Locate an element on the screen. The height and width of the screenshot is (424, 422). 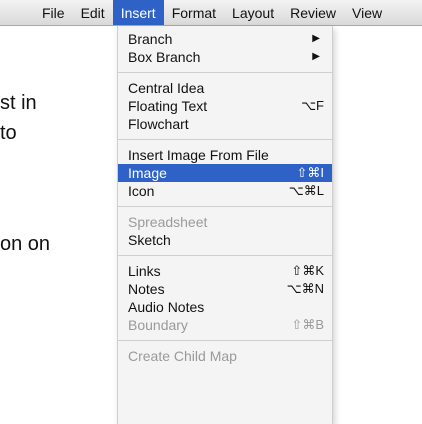
menu-item-label: Create Child Map is located at coordinates (182, 356).